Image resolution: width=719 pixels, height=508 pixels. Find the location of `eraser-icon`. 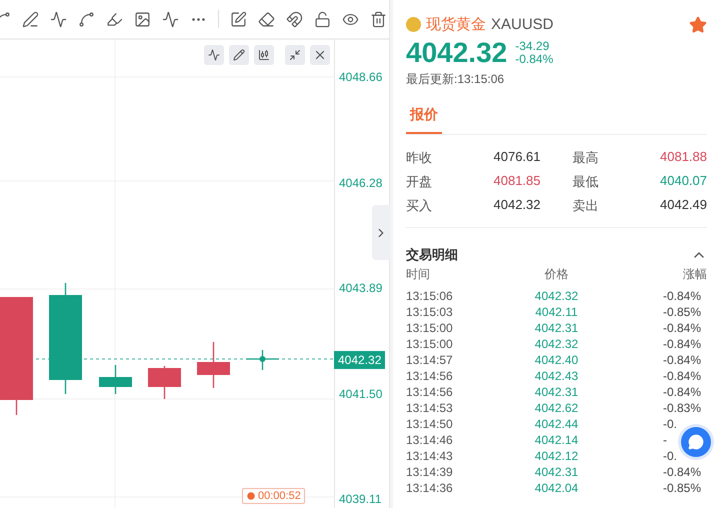

eraser-icon is located at coordinates (266, 19).